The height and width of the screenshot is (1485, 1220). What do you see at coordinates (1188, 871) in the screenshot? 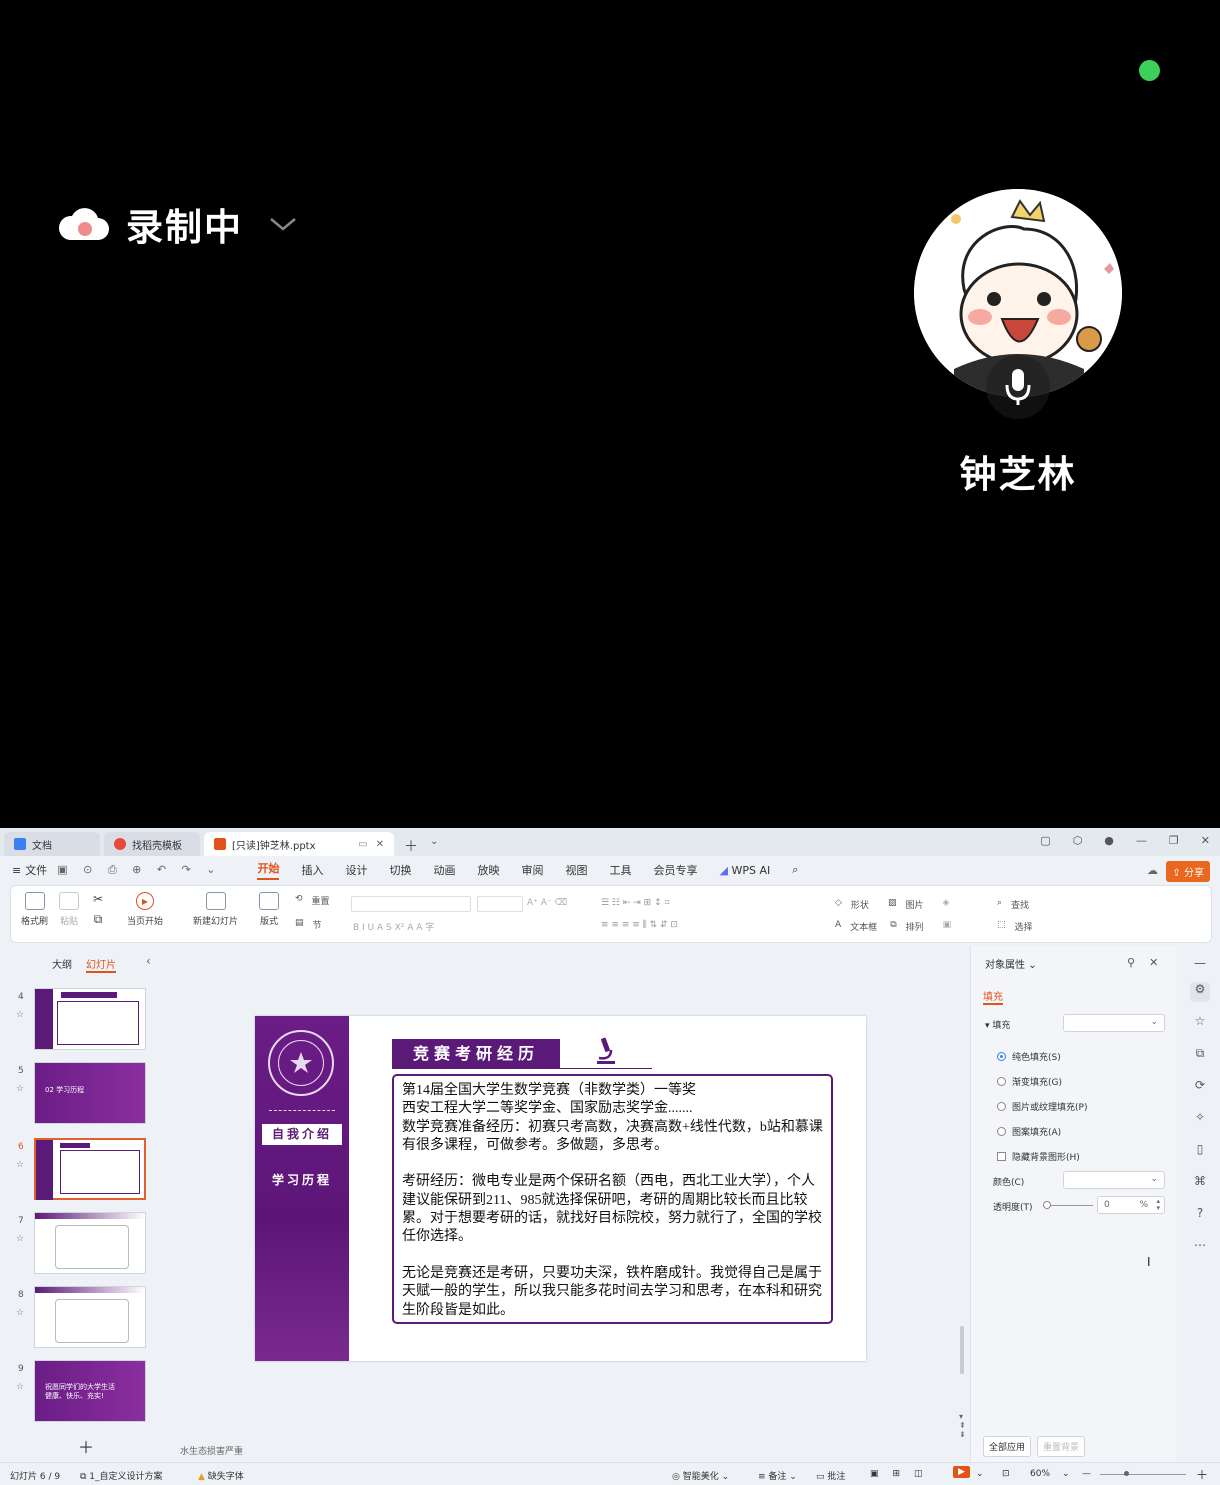
I see `share-button: ⇪ 分享` at bounding box center [1188, 871].